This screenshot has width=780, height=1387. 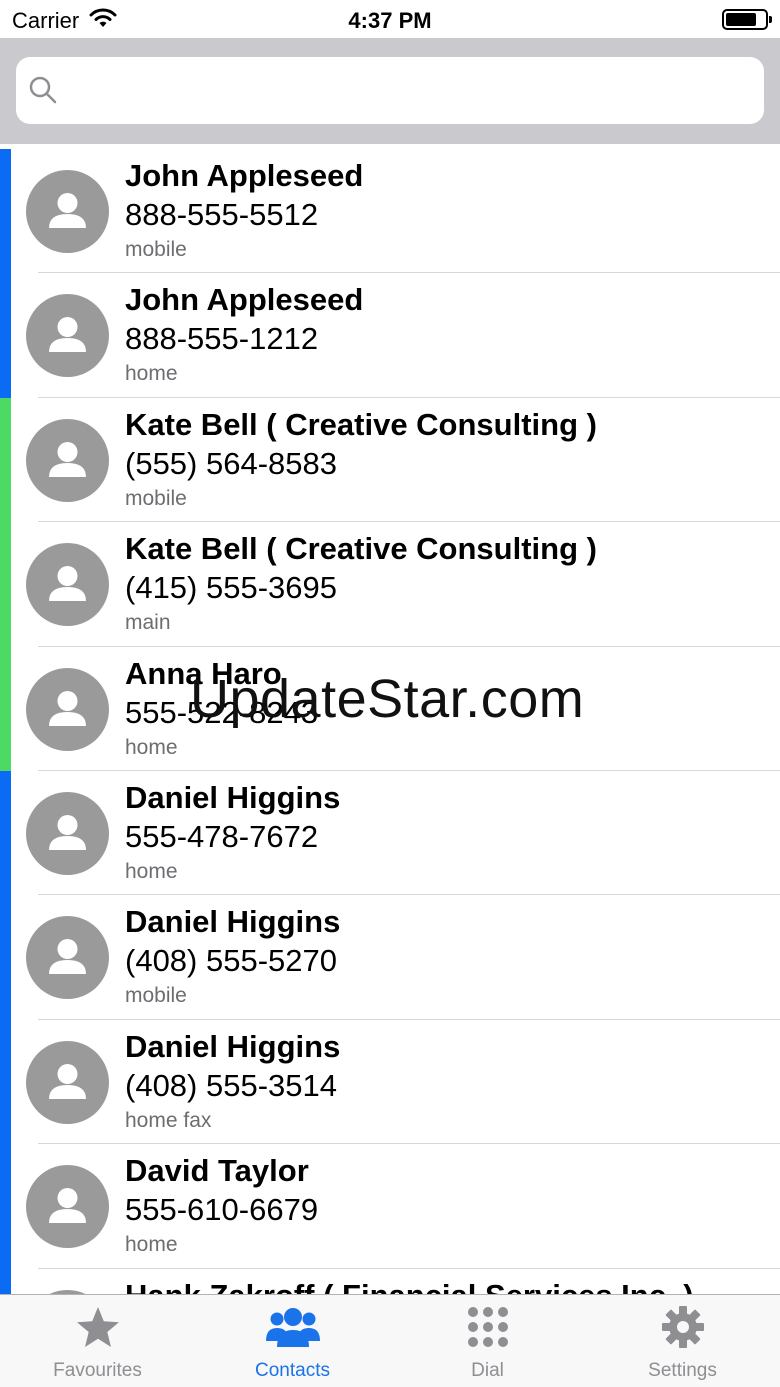 I want to click on tab-settings-label: Settings, so click(x=682, y=1370).